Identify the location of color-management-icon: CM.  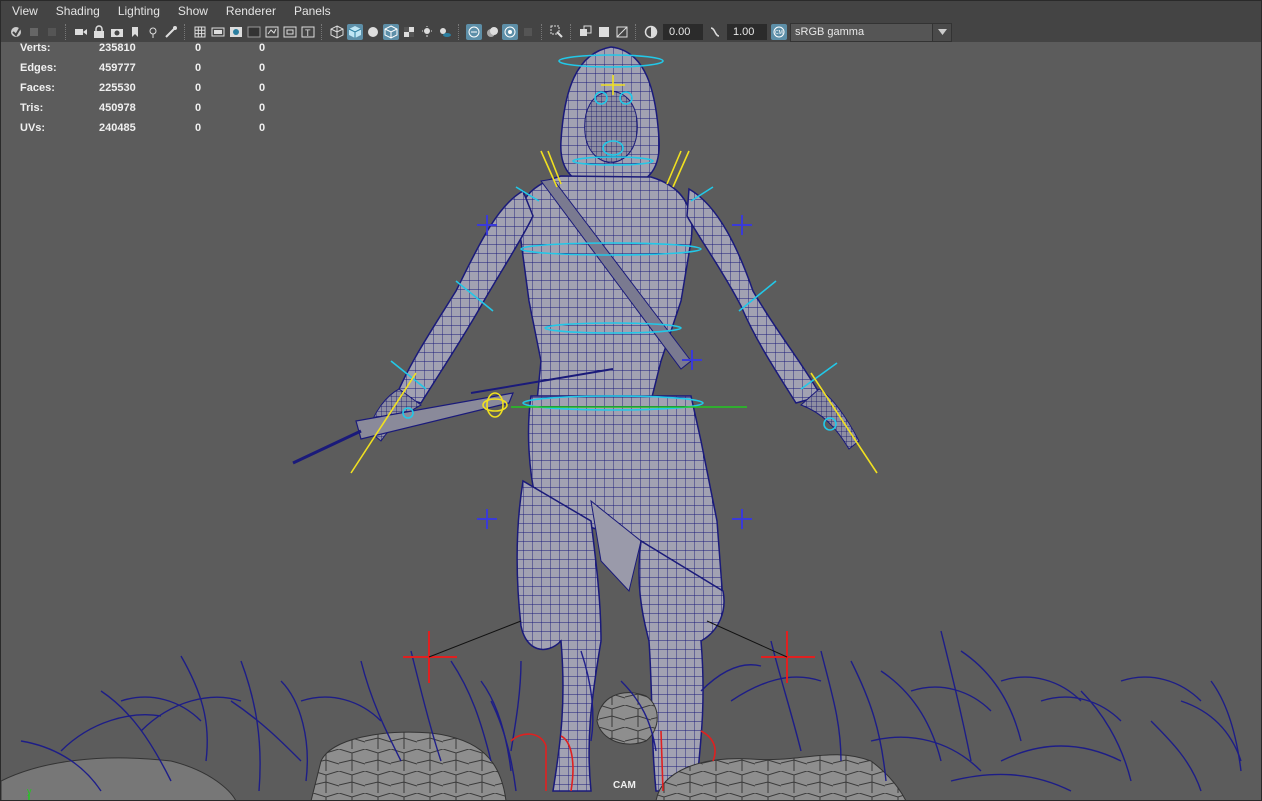
(779, 32).